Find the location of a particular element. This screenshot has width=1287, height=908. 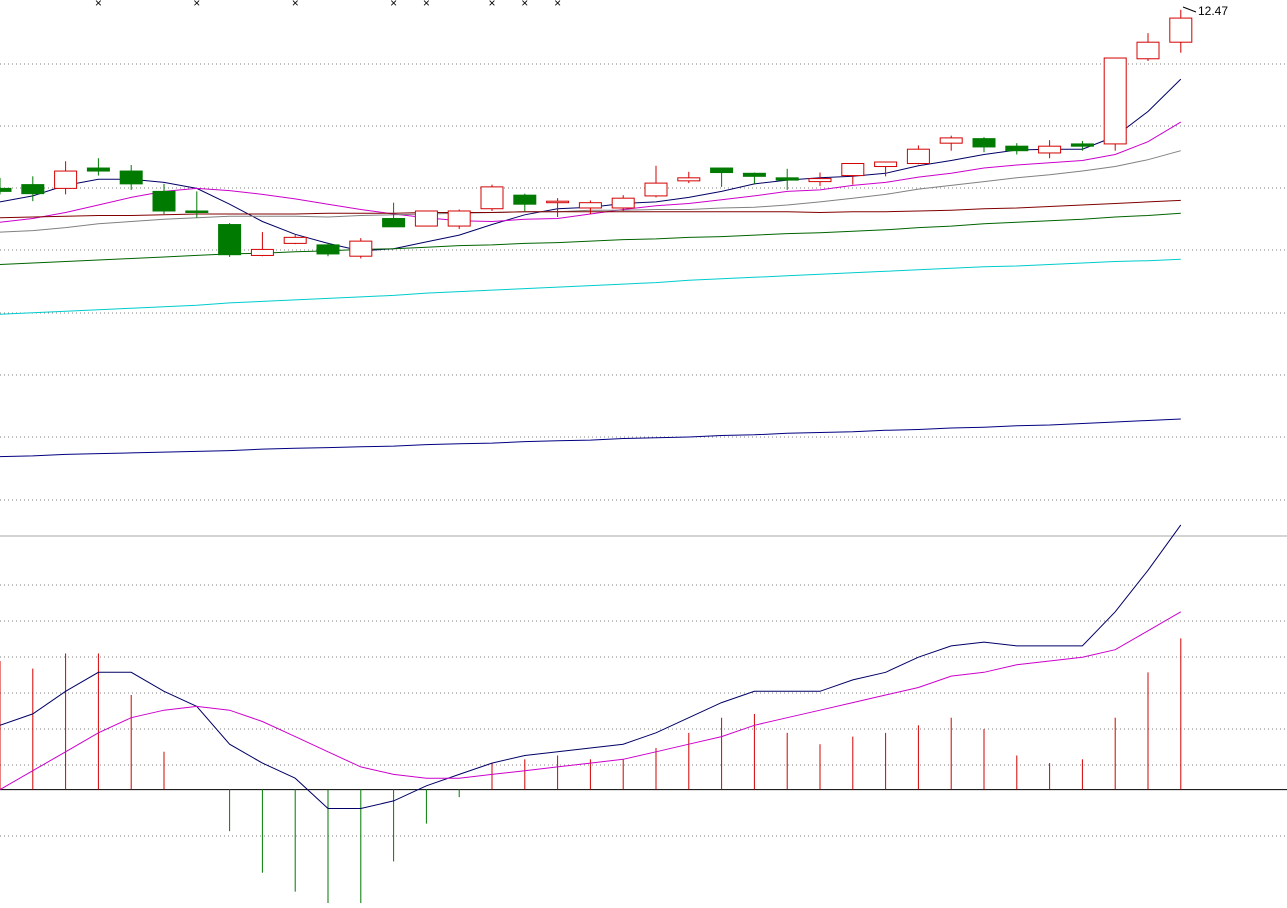

label-layer: 12.47 is located at coordinates (1205, 11).